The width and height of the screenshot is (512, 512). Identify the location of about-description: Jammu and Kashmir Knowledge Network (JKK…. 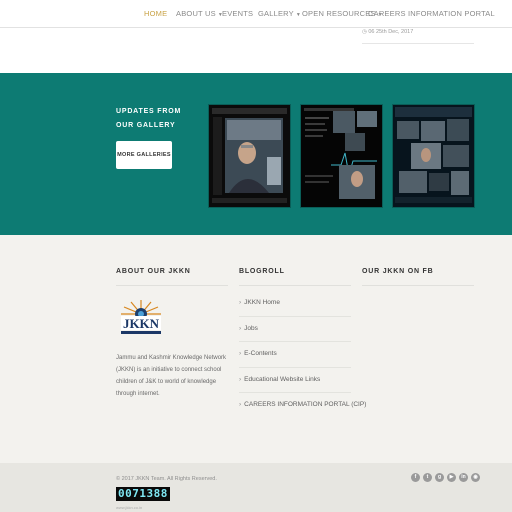
(171, 376).